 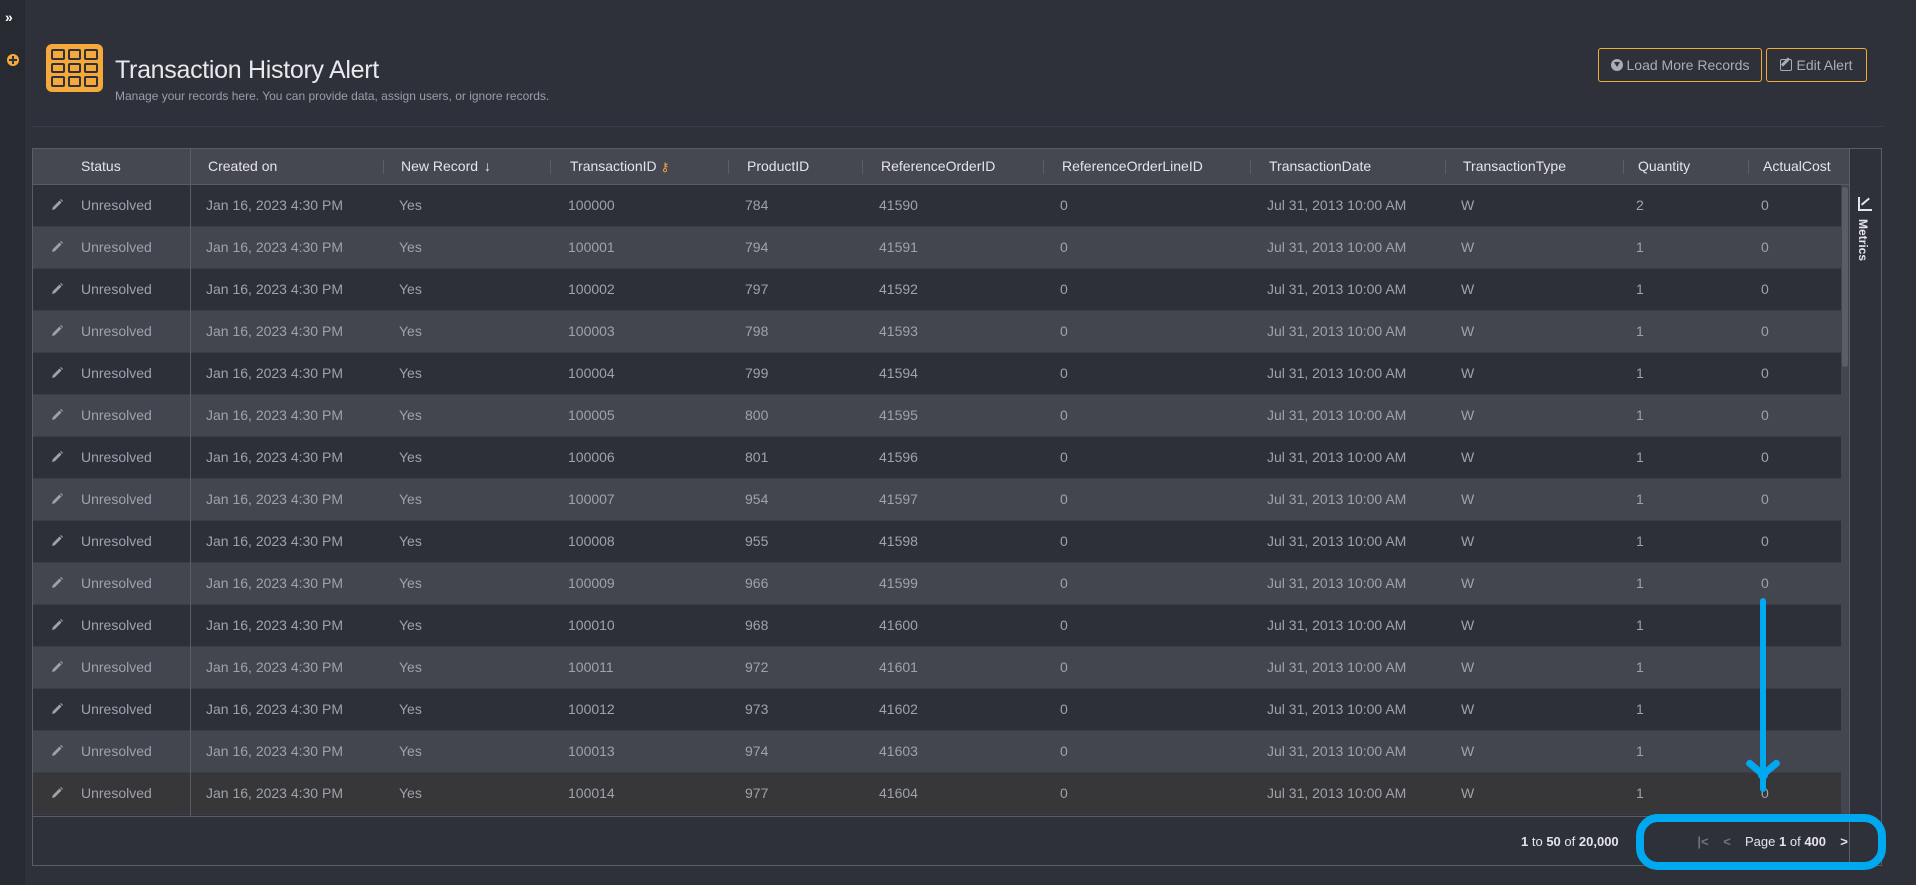 I want to click on vertical-scrollbar-thumb, so click(x=1845, y=277).